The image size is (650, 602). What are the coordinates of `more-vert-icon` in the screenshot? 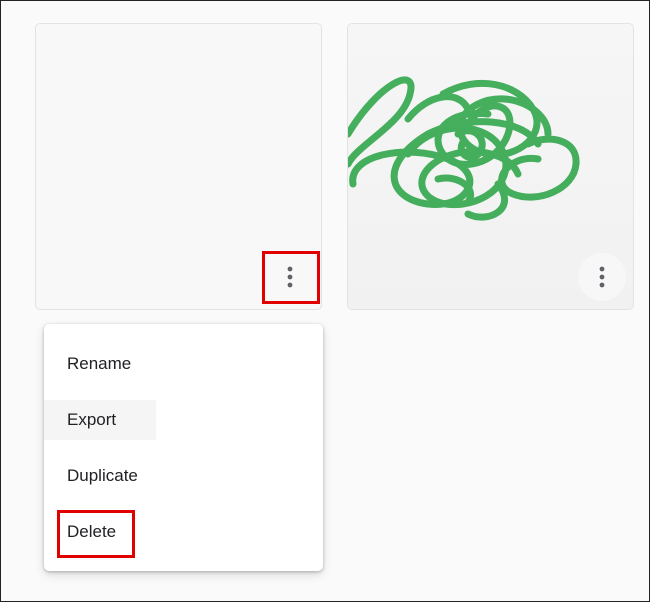 It's located at (602, 277).